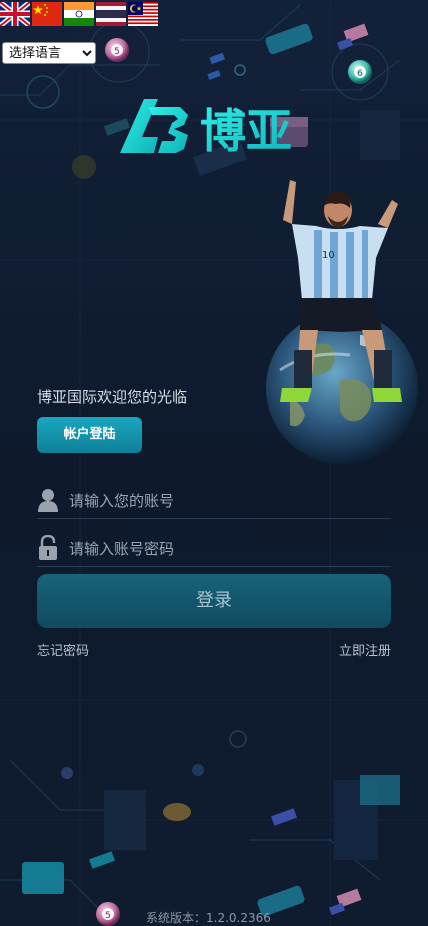 The width and height of the screenshot is (428, 926). Describe the element at coordinates (111, 14) in the screenshot. I see `thailand-flag-icon` at that location.